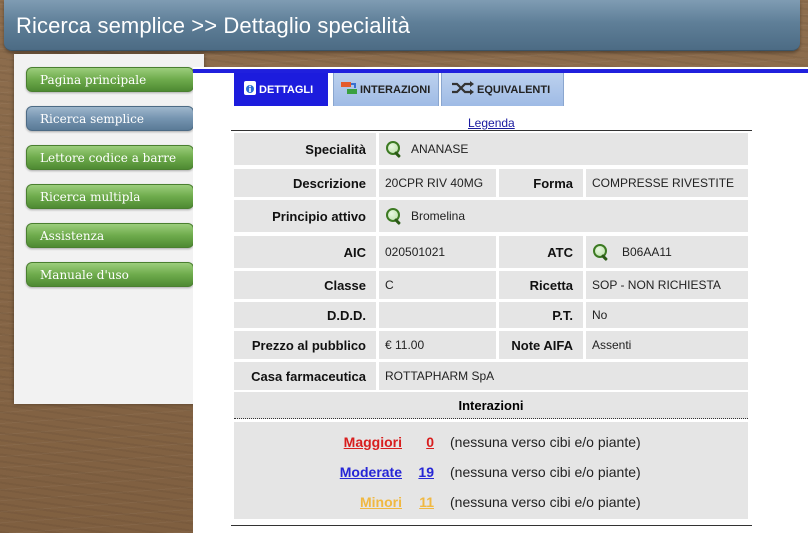 This screenshot has height=533, width=808. What do you see at coordinates (305, 285) in the screenshot?
I see `classe-label: Classe` at bounding box center [305, 285].